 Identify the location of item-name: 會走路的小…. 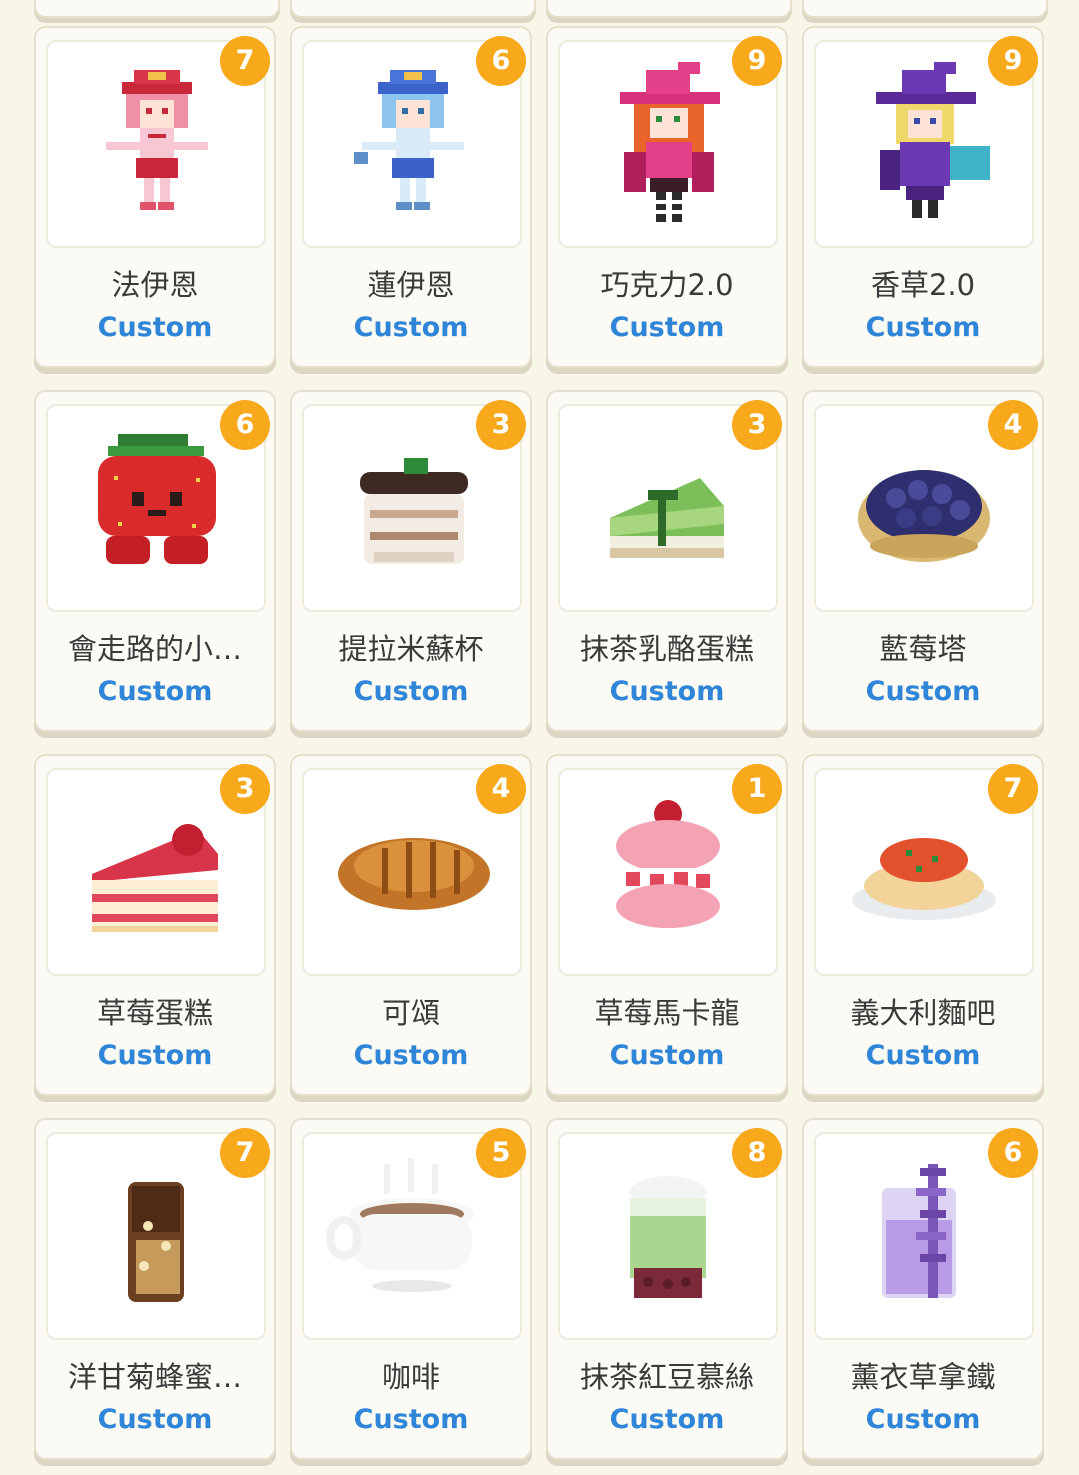
(154, 649).